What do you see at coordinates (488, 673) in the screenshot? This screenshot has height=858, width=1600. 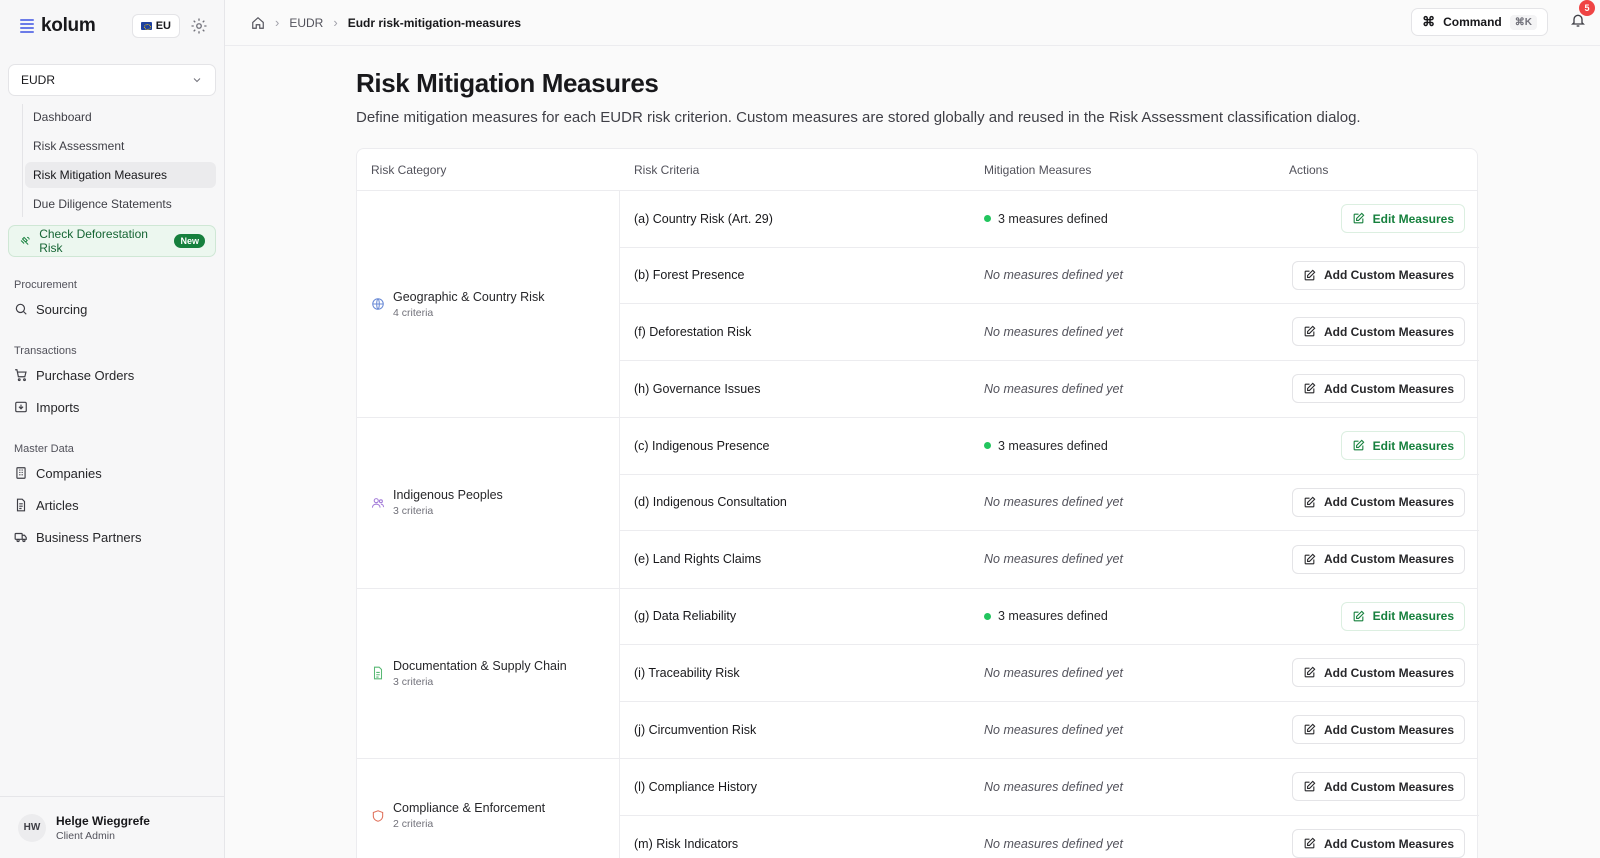 I see `risk-category-cell: Documentation & Supply Chain 3 criteria` at bounding box center [488, 673].